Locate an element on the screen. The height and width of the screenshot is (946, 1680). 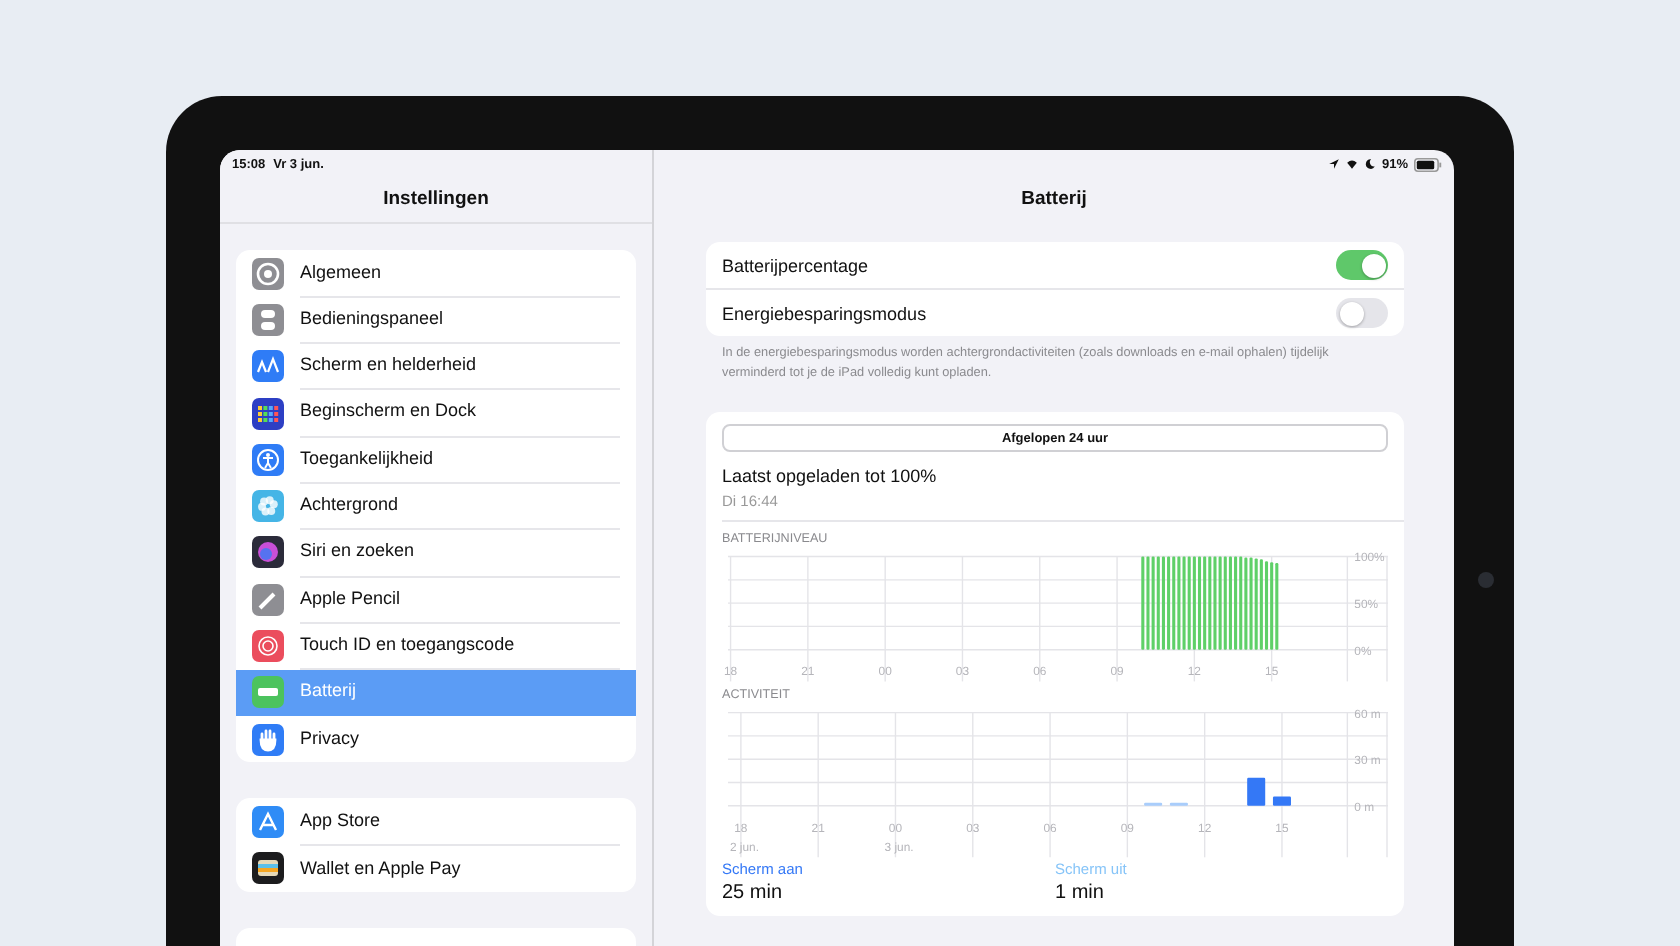
sidebar-item: Bedieningspaneel is located at coordinates (436, 320).